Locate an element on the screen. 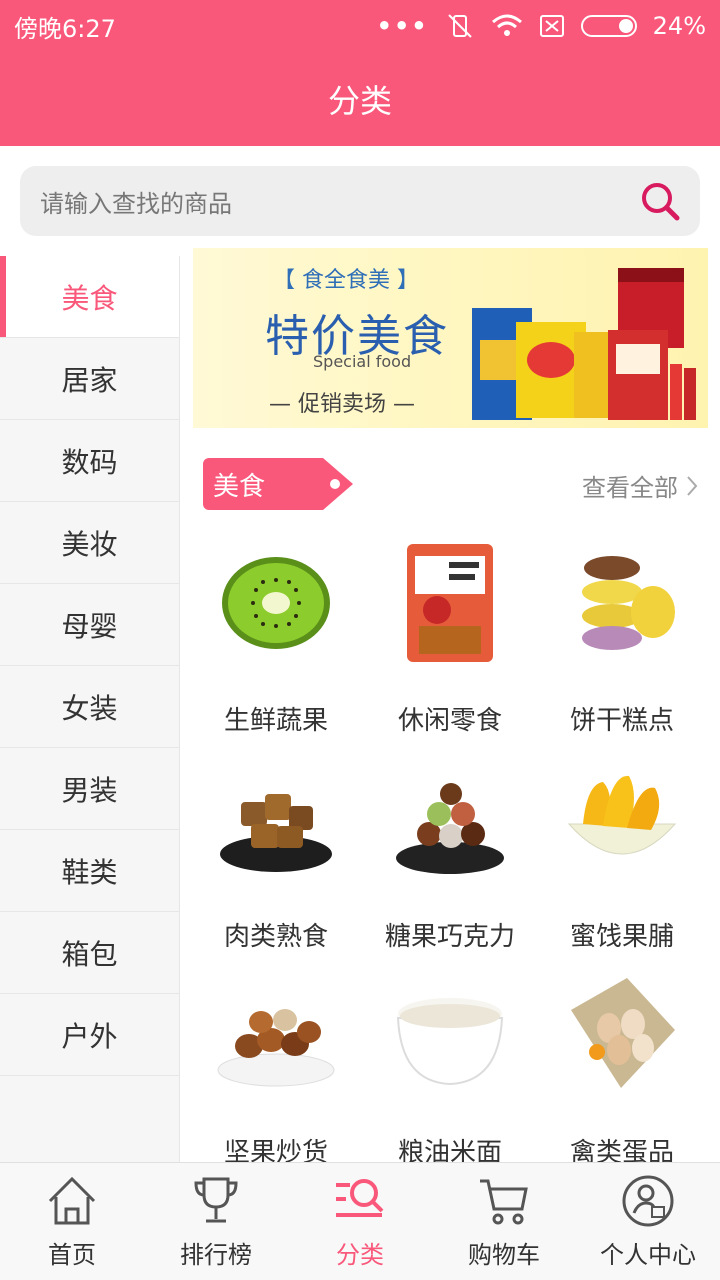 The height and width of the screenshot is (1280, 720). tab-label: 排行榜 is located at coordinates (216, 1255).